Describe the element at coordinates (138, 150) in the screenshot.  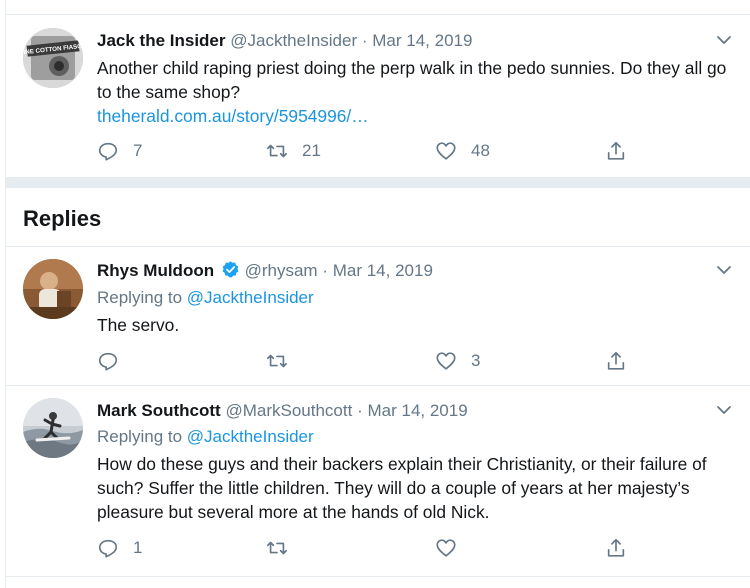
I see `reply-count: 7` at that location.